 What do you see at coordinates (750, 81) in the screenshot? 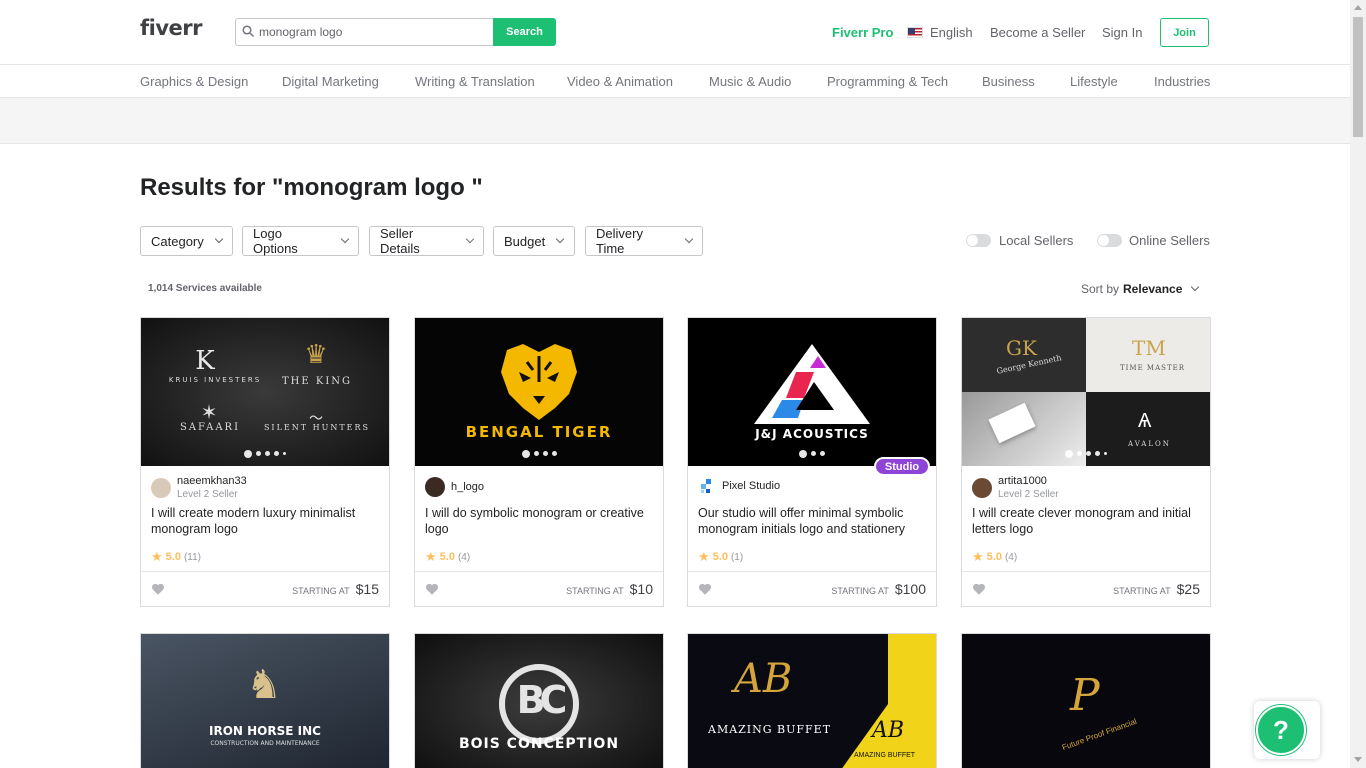
I see `category-music-audio: Music & Audio` at bounding box center [750, 81].